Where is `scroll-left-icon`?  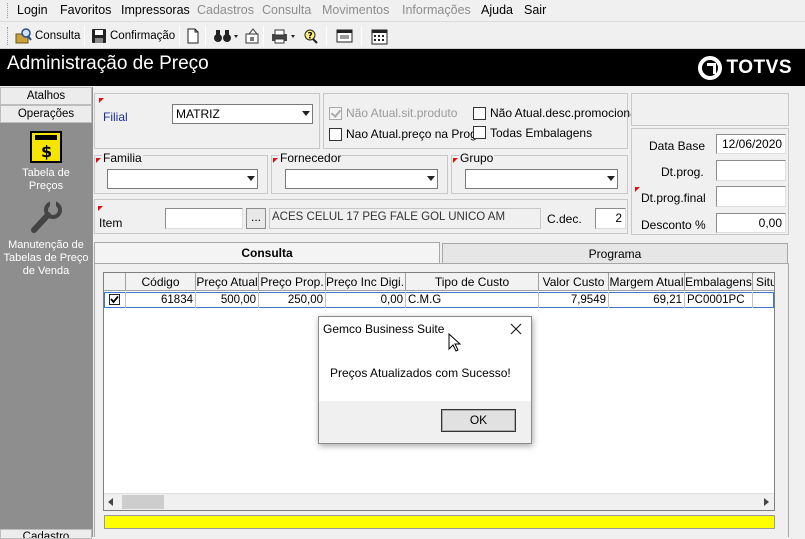
scroll-left-icon is located at coordinates (110, 502).